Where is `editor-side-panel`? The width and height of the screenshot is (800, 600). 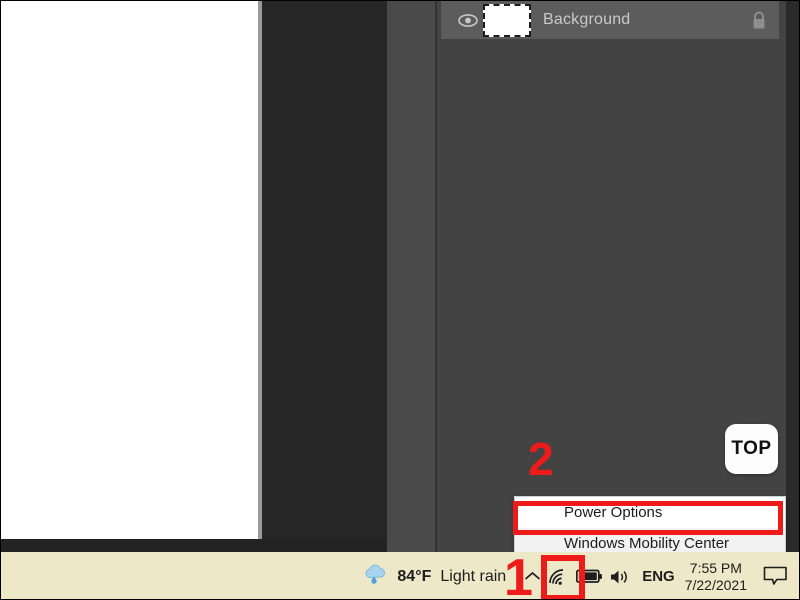 editor-side-panel is located at coordinates (411, 276).